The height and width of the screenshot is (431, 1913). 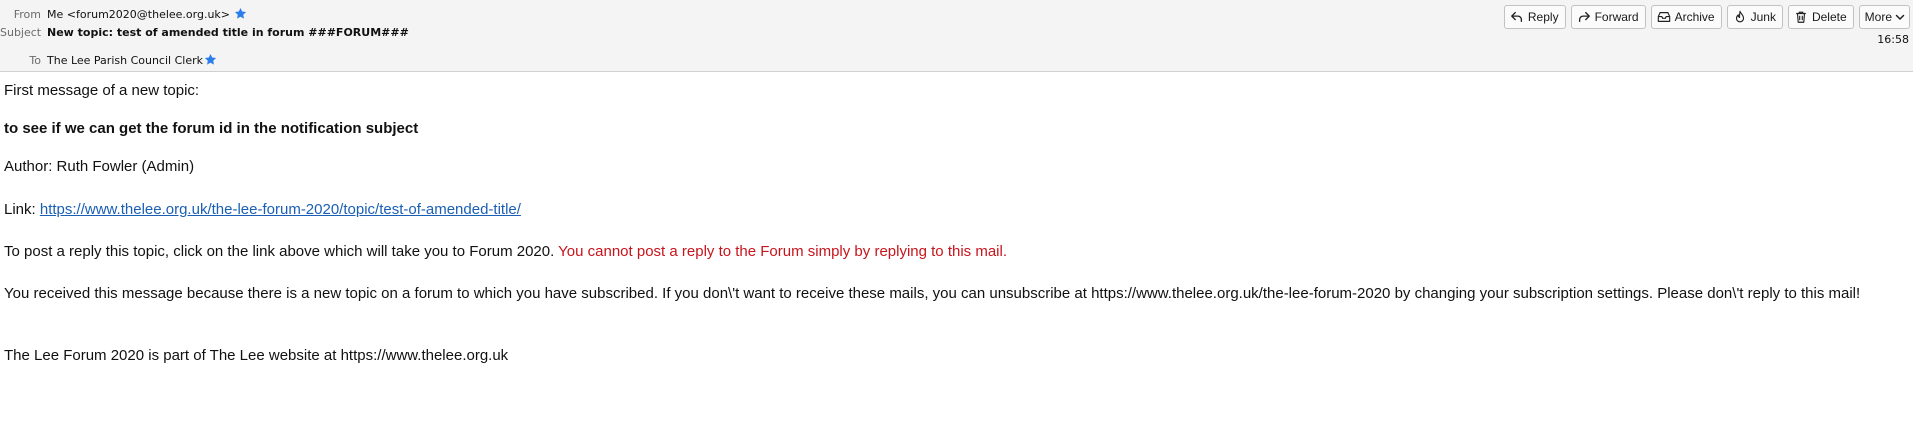 What do you see at coordinates (1740, 17) in the screenshot?
I see `flame-icon` at bounding box center [1740, 17].